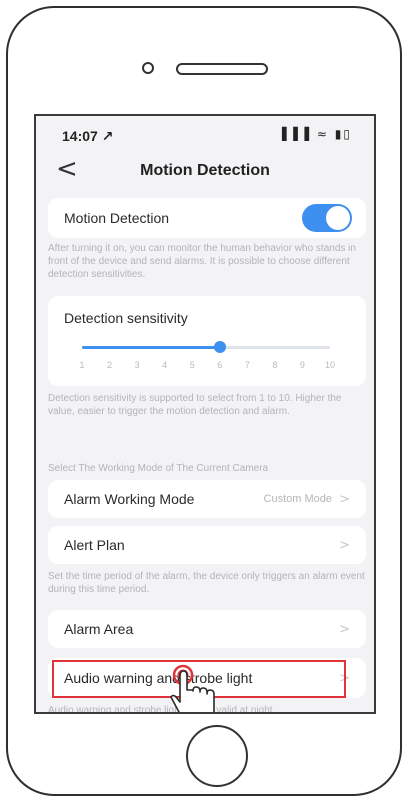 This screenshot has height=802, width=408. I want to click on sensitivity-tick-label: 5, so click(192, 365).